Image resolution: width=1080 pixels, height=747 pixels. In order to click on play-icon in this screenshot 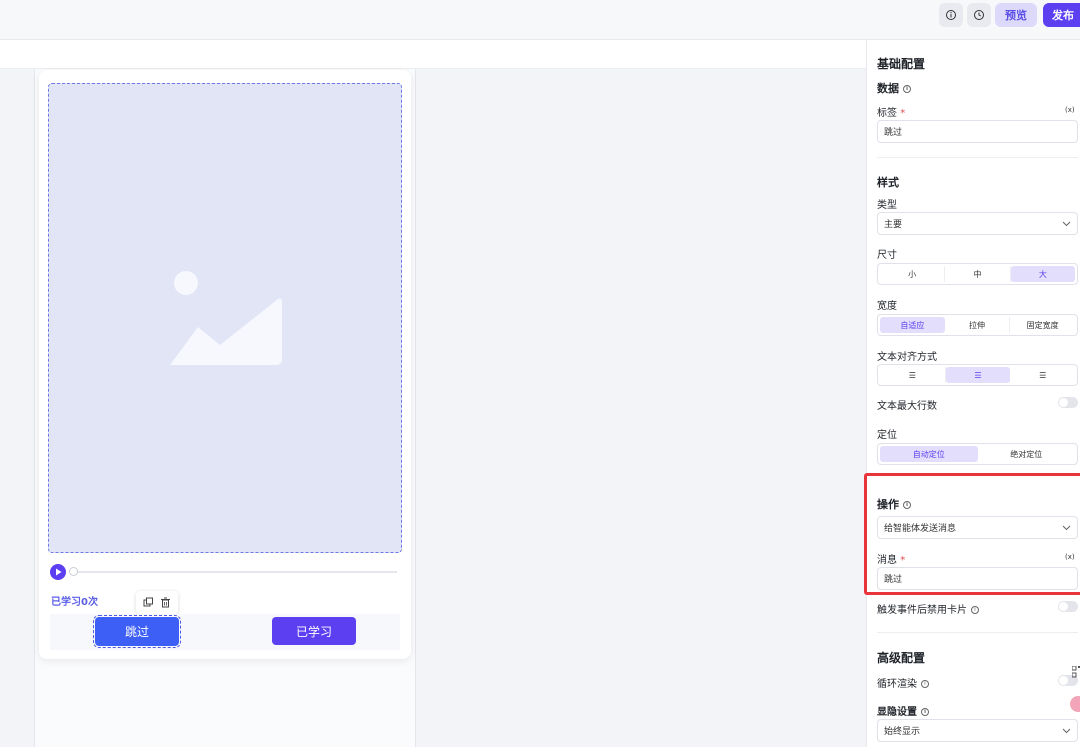, I will do `click(59, 572)`.